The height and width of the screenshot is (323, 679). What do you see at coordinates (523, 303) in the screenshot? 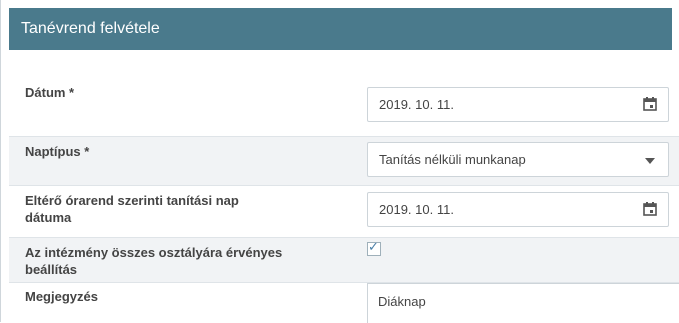
I see `megjegyzes-textarea: Diáknap` at bounding box center [523, 303].